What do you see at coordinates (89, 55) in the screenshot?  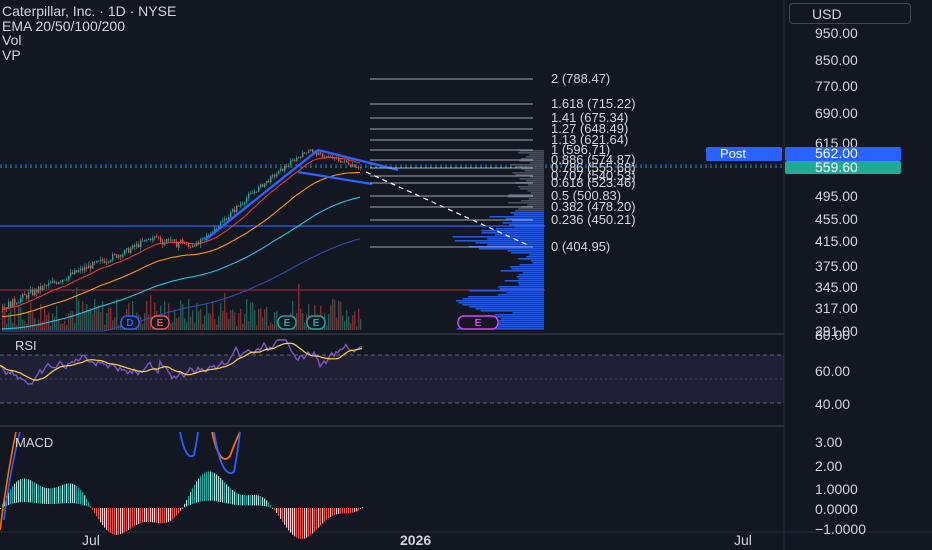 I see `volume-profile-label: VP` at bounding box center [89, 55].